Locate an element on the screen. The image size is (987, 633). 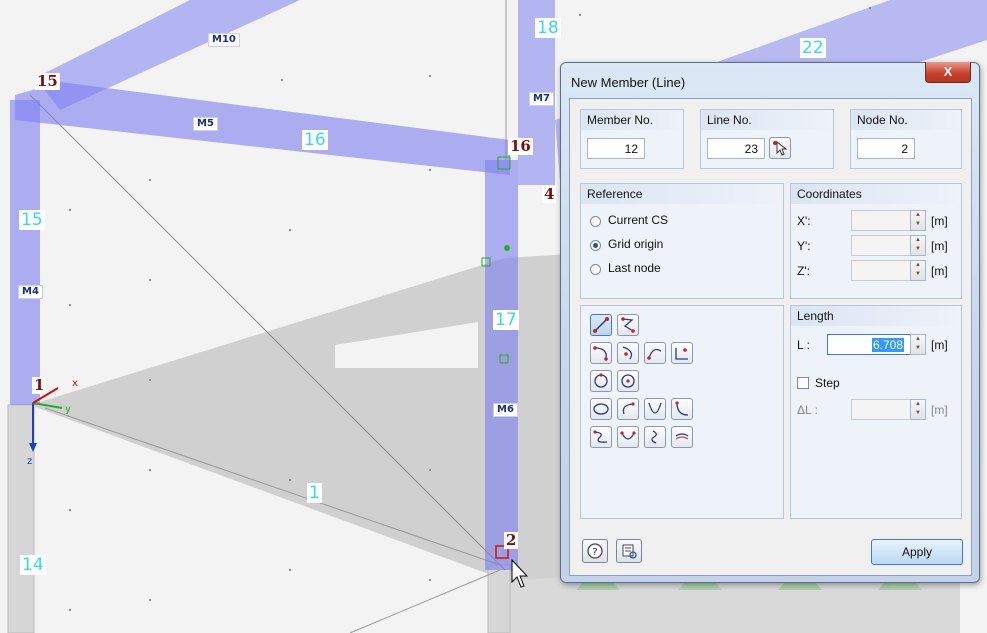
line-no-group: Line No. 23 is located at coordinates (767, 139).